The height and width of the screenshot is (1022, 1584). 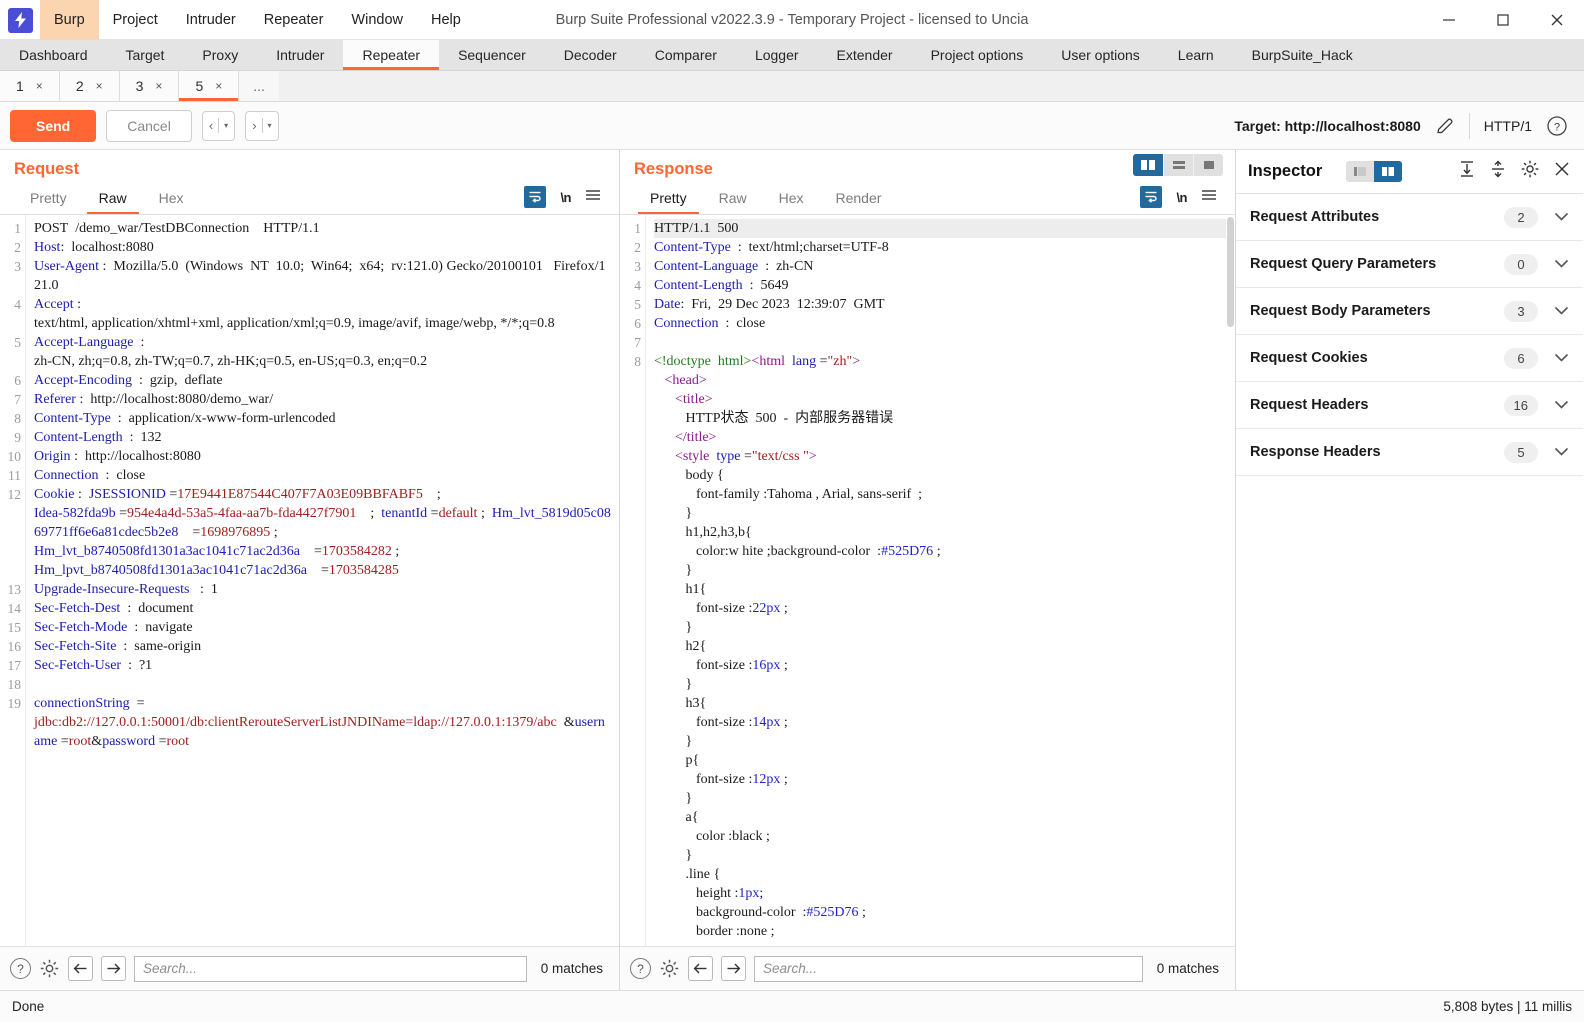 I want to click on response-tab-raw: Raw, so click(x=733, y=198).